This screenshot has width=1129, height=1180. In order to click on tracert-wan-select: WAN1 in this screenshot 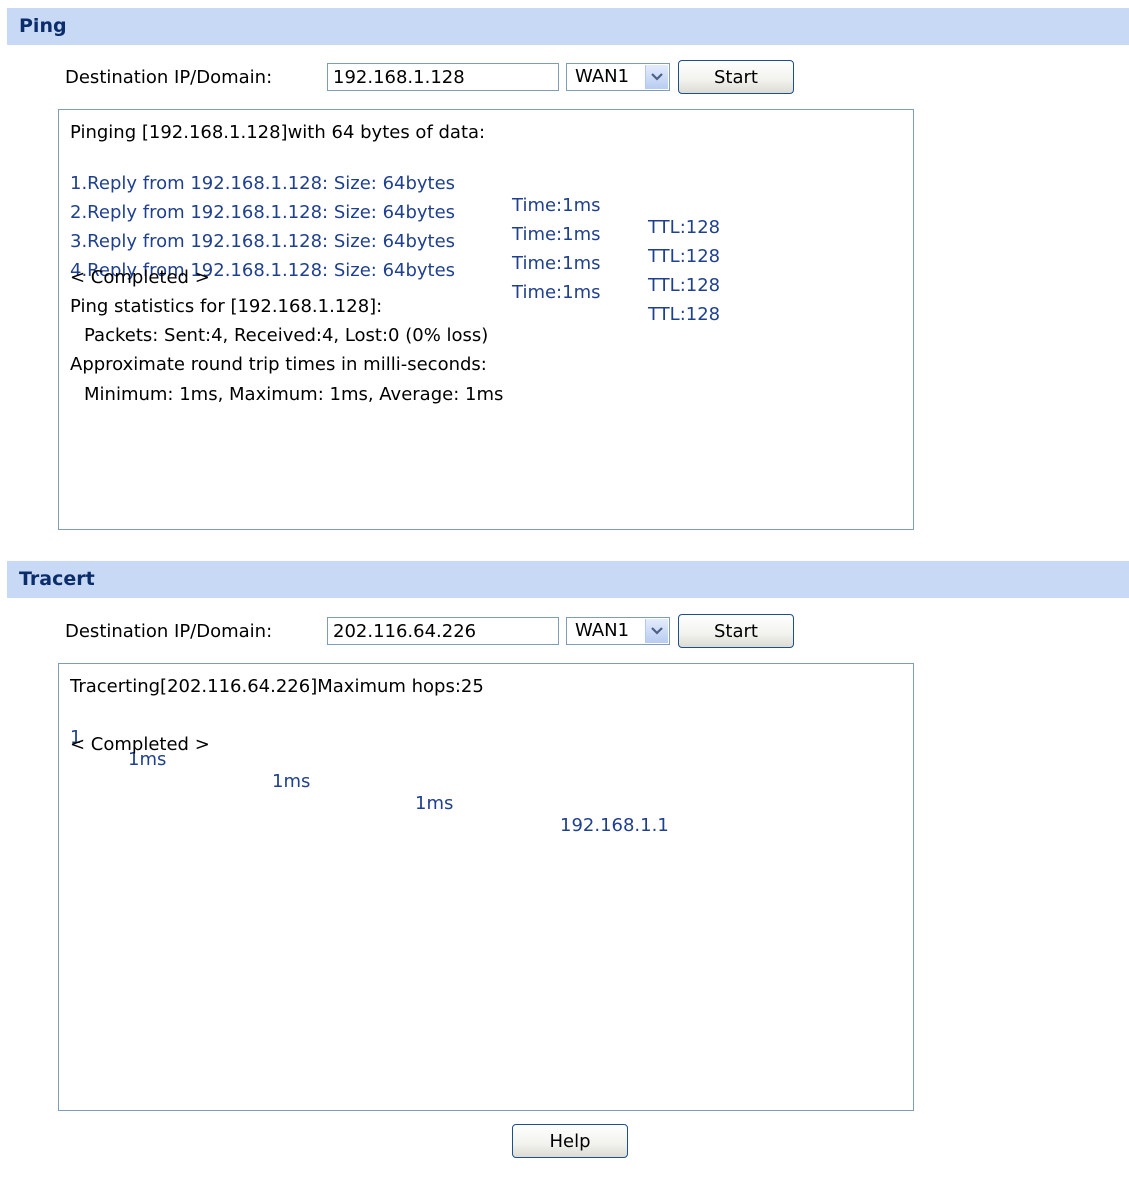, I will do `click(618, 631)`.